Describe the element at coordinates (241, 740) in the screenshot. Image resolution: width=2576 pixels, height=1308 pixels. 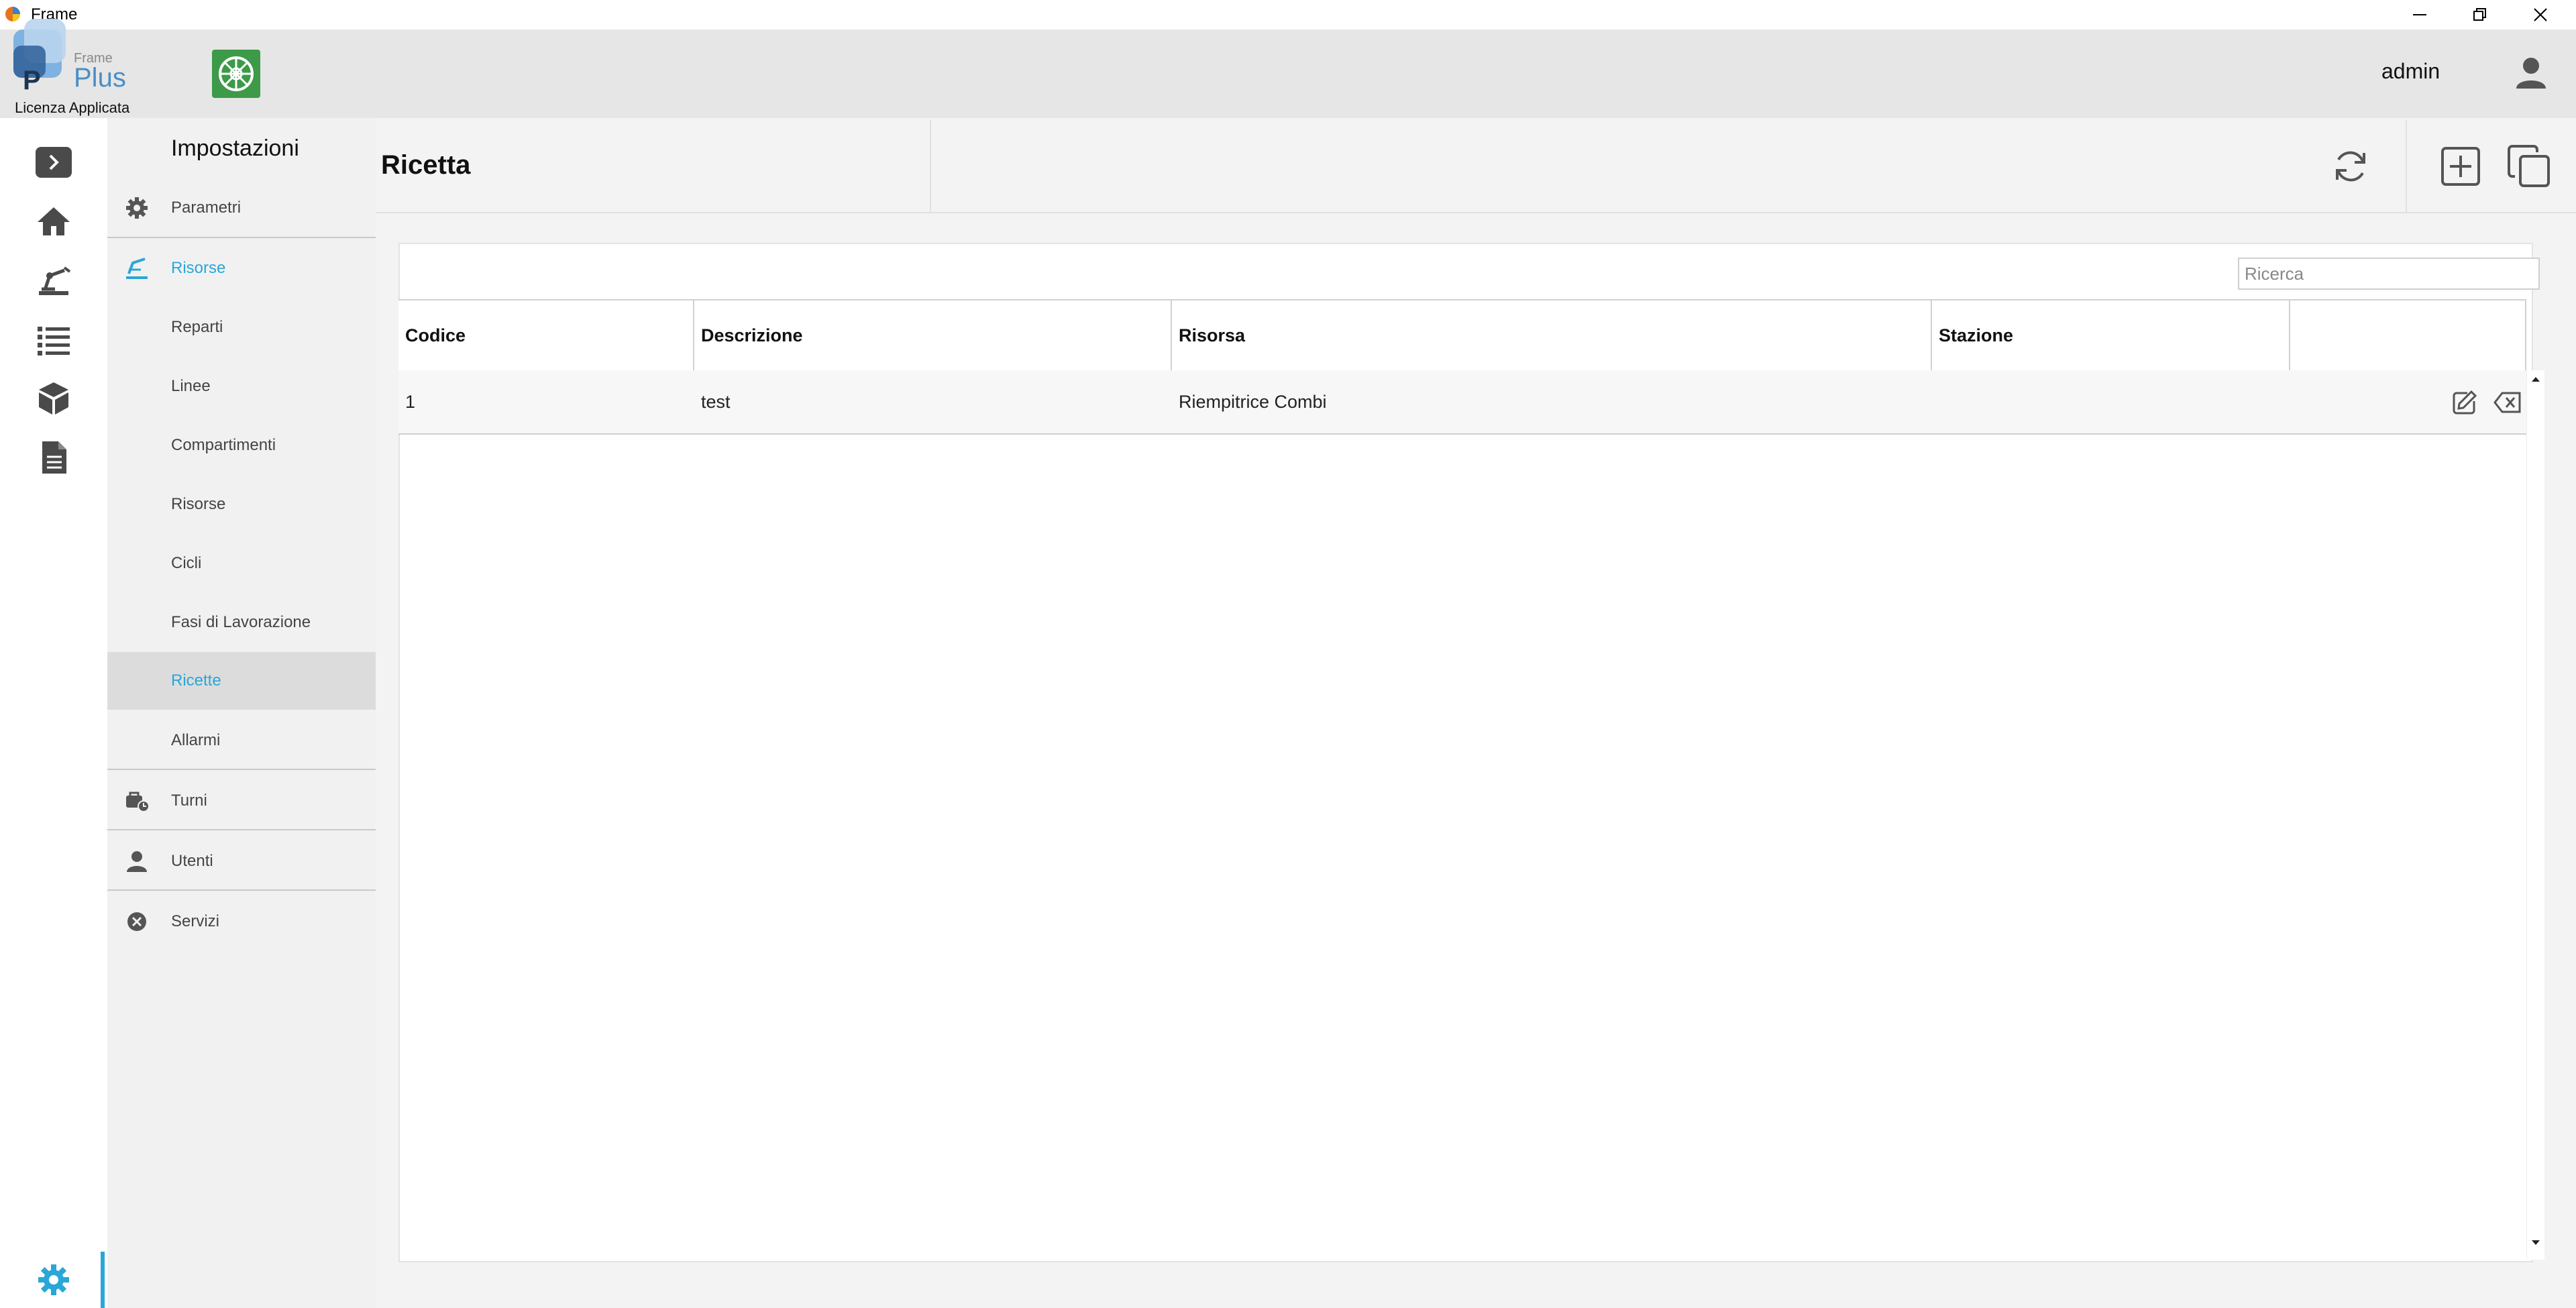
I see `sidebar-item-allarmi: Allarmi` at that location.